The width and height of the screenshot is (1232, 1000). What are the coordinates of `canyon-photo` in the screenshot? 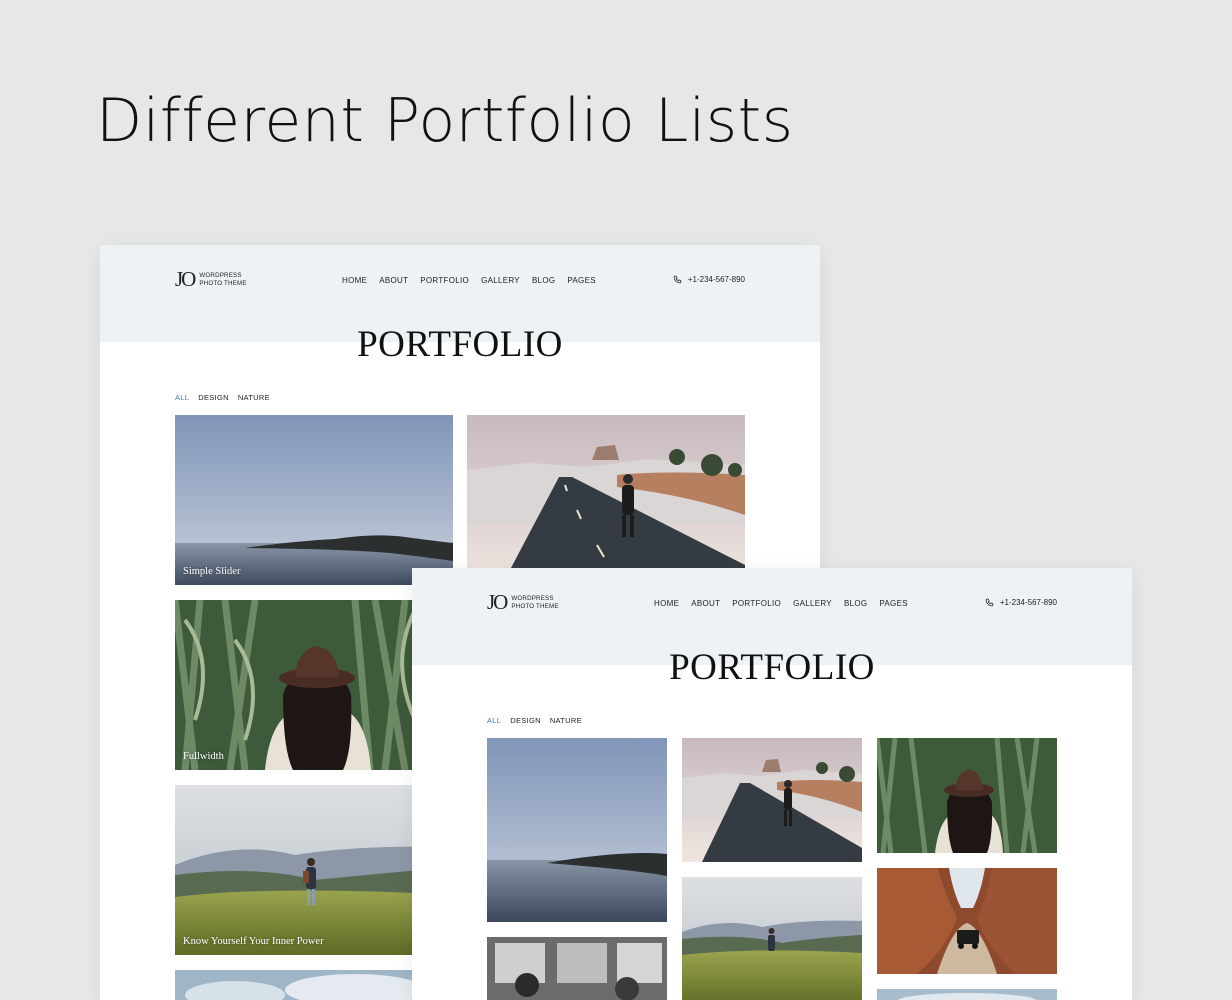 It's located at (967, 921).